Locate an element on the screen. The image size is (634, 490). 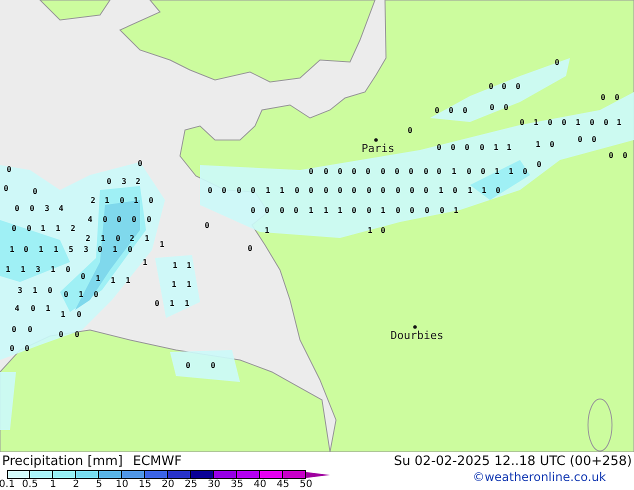
credit-link: ©weatheronline.co.uk is located at coordinates (553, 477).